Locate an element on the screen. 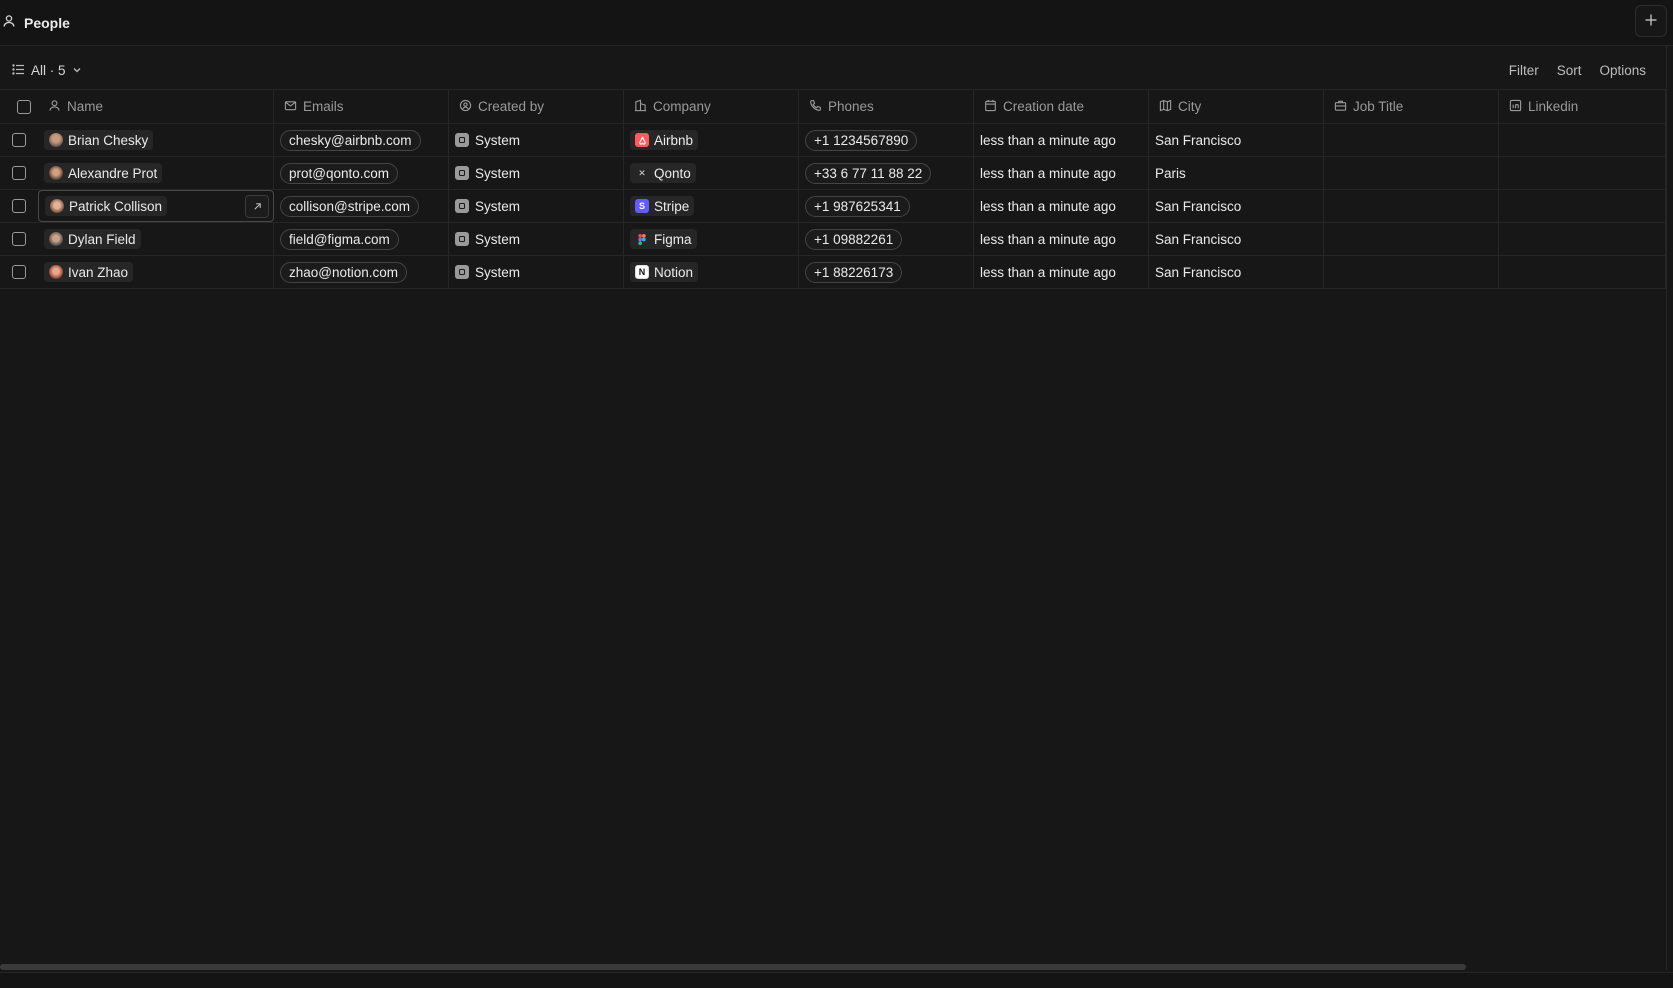 This screenshot has width=1673, height=988. phone-pill: +1 09882261 is located at coordinates (854, 239).